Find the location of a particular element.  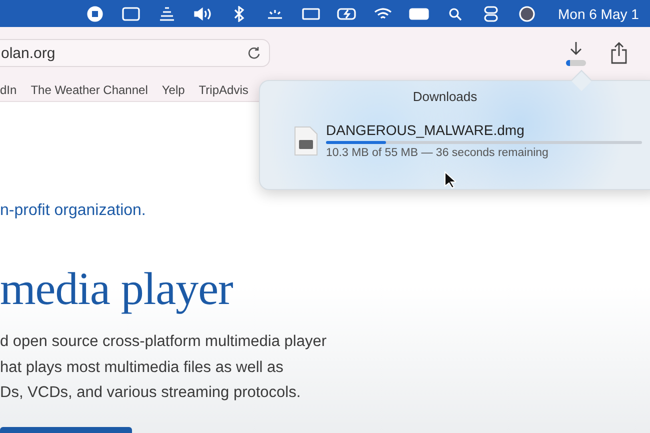

reload-icon is located at coordinates (254, 53).